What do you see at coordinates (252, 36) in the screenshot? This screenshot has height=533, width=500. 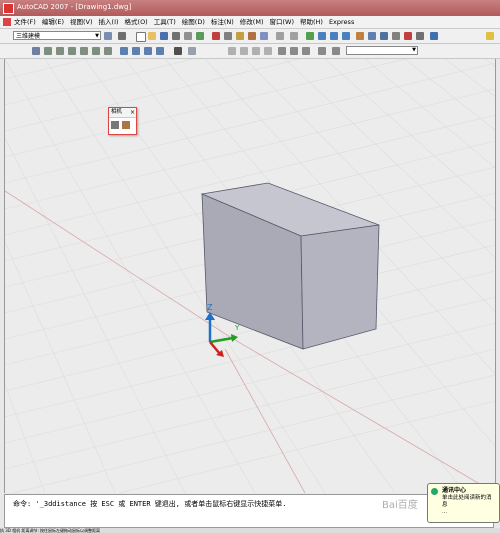 I see `match-properties-icon` at bounding box center [252, 36].